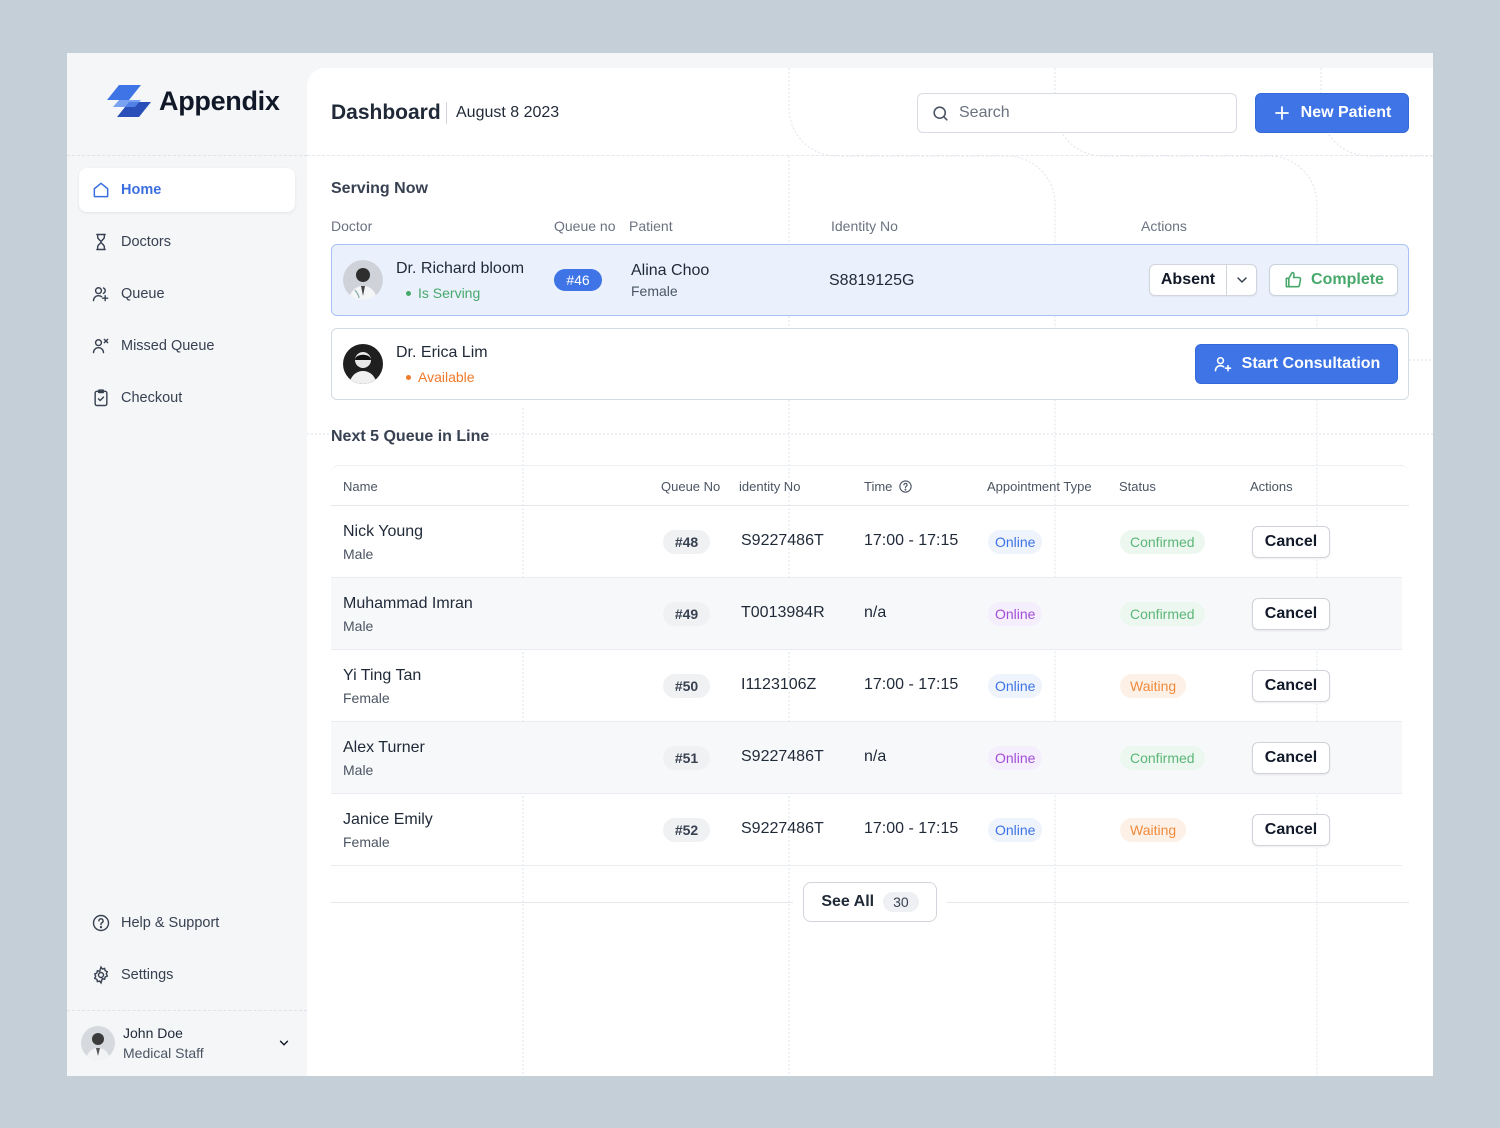 Image resolution: width=1500 pixels, height=1128 pixels. I want to click on search-icon, so click(940, 113).